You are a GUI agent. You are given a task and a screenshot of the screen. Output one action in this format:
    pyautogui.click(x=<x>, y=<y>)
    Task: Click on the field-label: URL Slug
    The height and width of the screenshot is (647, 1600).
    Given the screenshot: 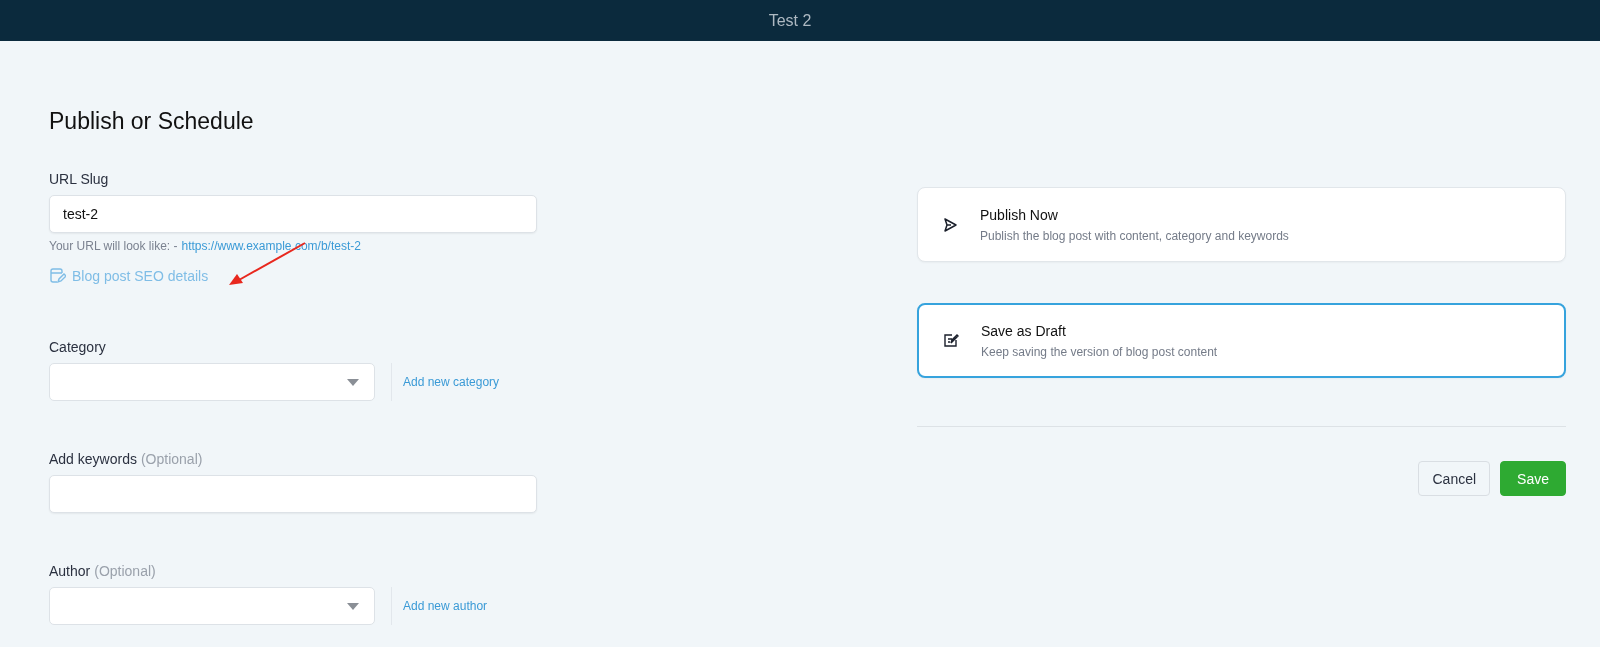 What is the action you would take?
    pyautogui.click(x=79, y=179)
    